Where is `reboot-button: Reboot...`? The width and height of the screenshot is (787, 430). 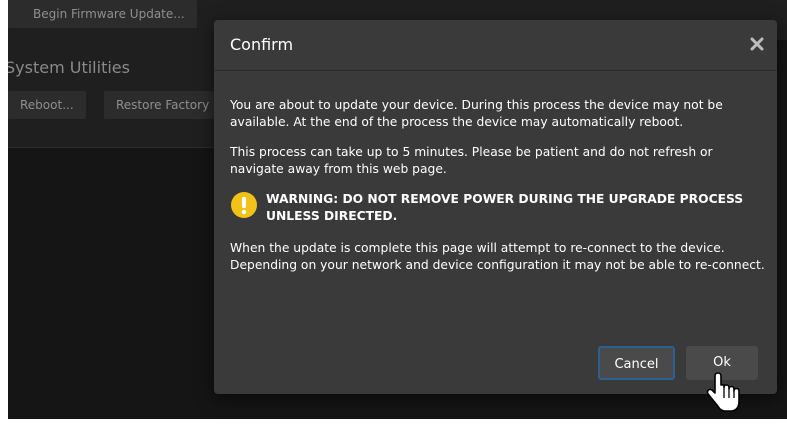 reboot-button: Reboot... is located at coordinates (47, 105).